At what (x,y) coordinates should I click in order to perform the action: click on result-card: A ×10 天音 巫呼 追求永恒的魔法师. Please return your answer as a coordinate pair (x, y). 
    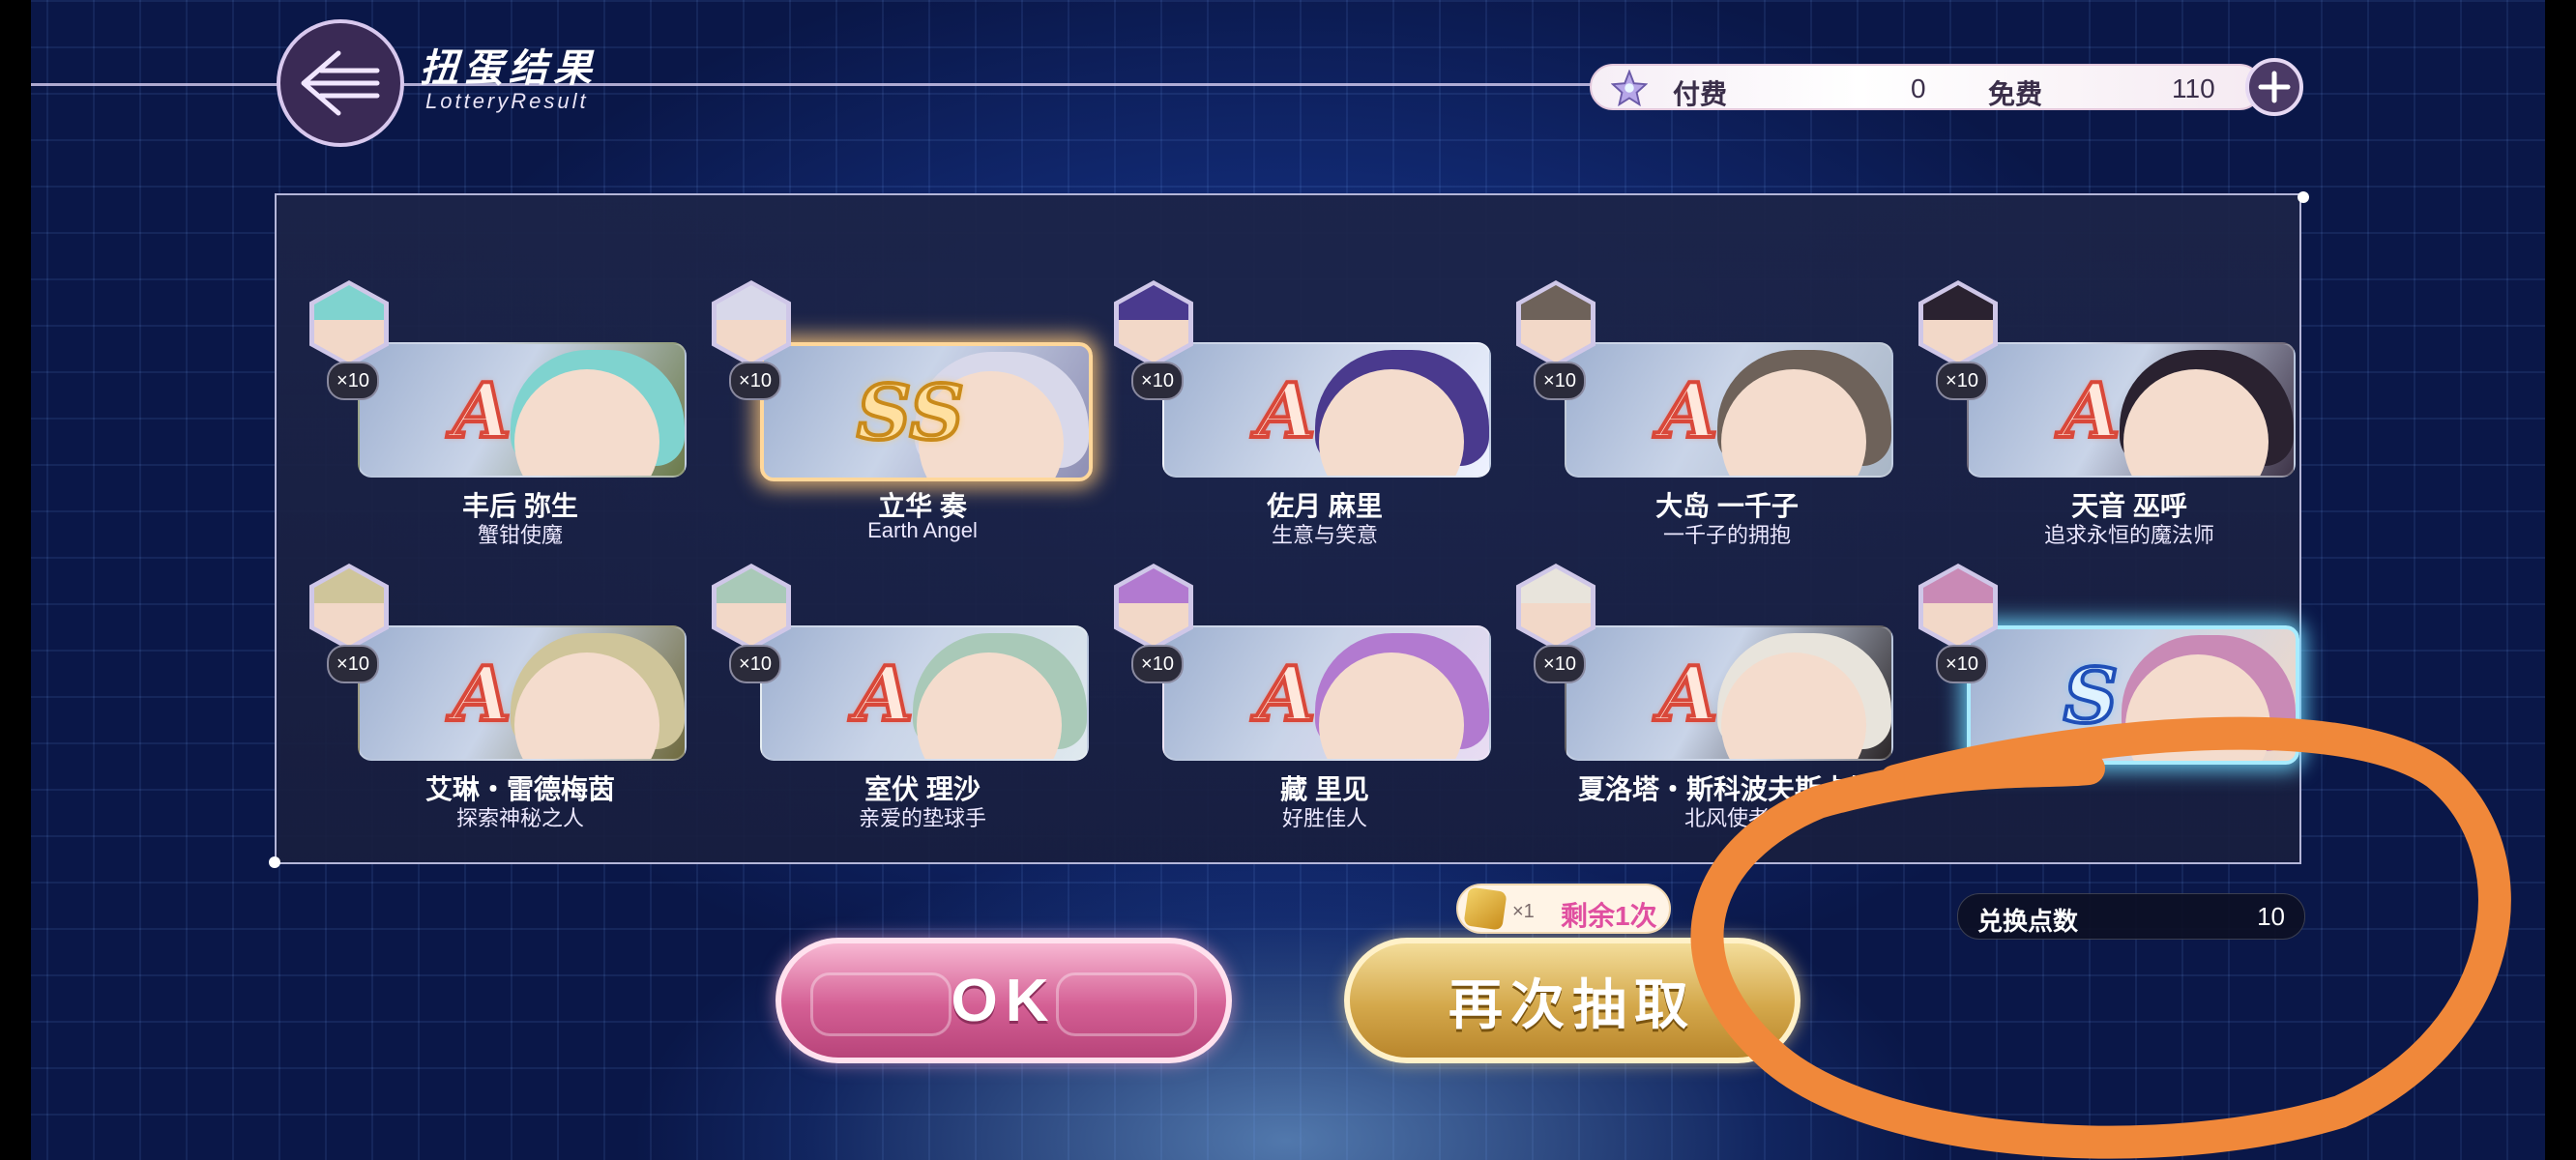
    Looking at the image, I should click on (2107, 415).